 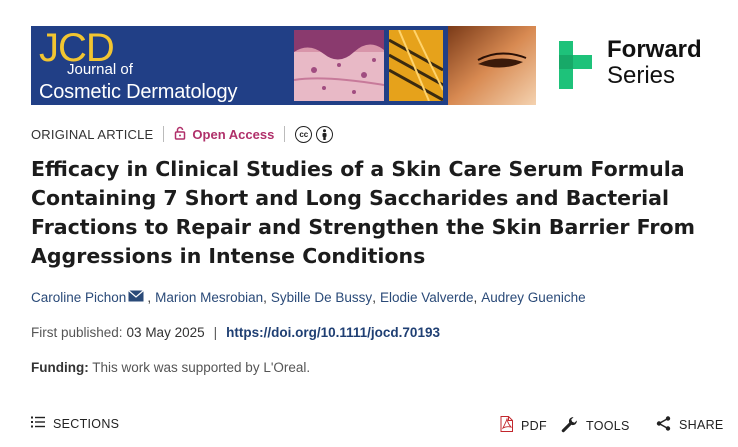 I want to click on pdf-icon, so click(x=506, y=425).